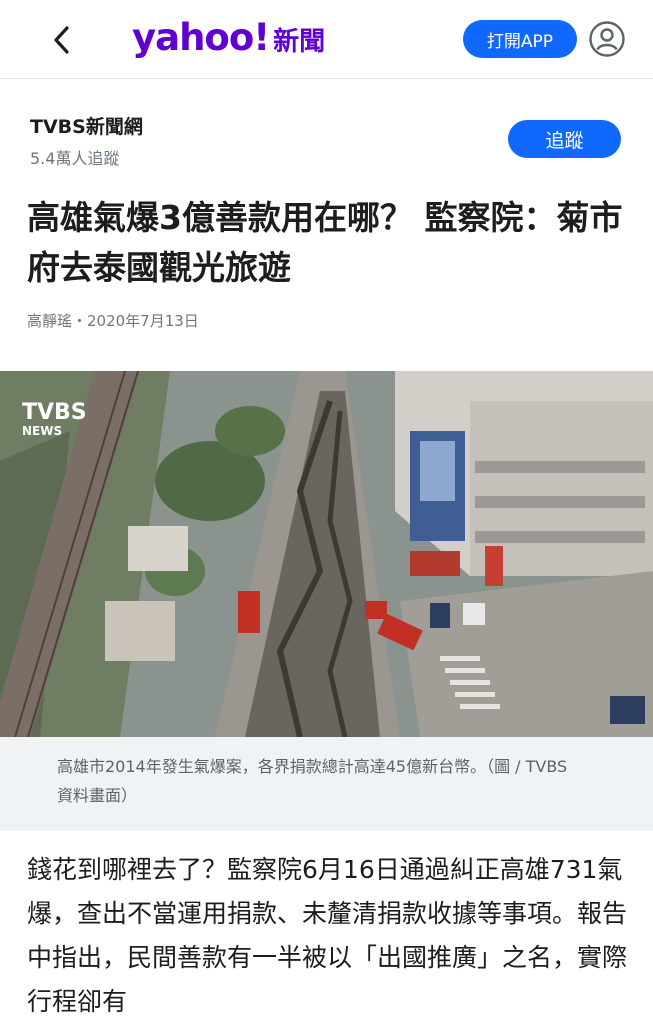 The width and height of the screenshot is (653, 1024). I want to click on back-button, so click(62, 40).